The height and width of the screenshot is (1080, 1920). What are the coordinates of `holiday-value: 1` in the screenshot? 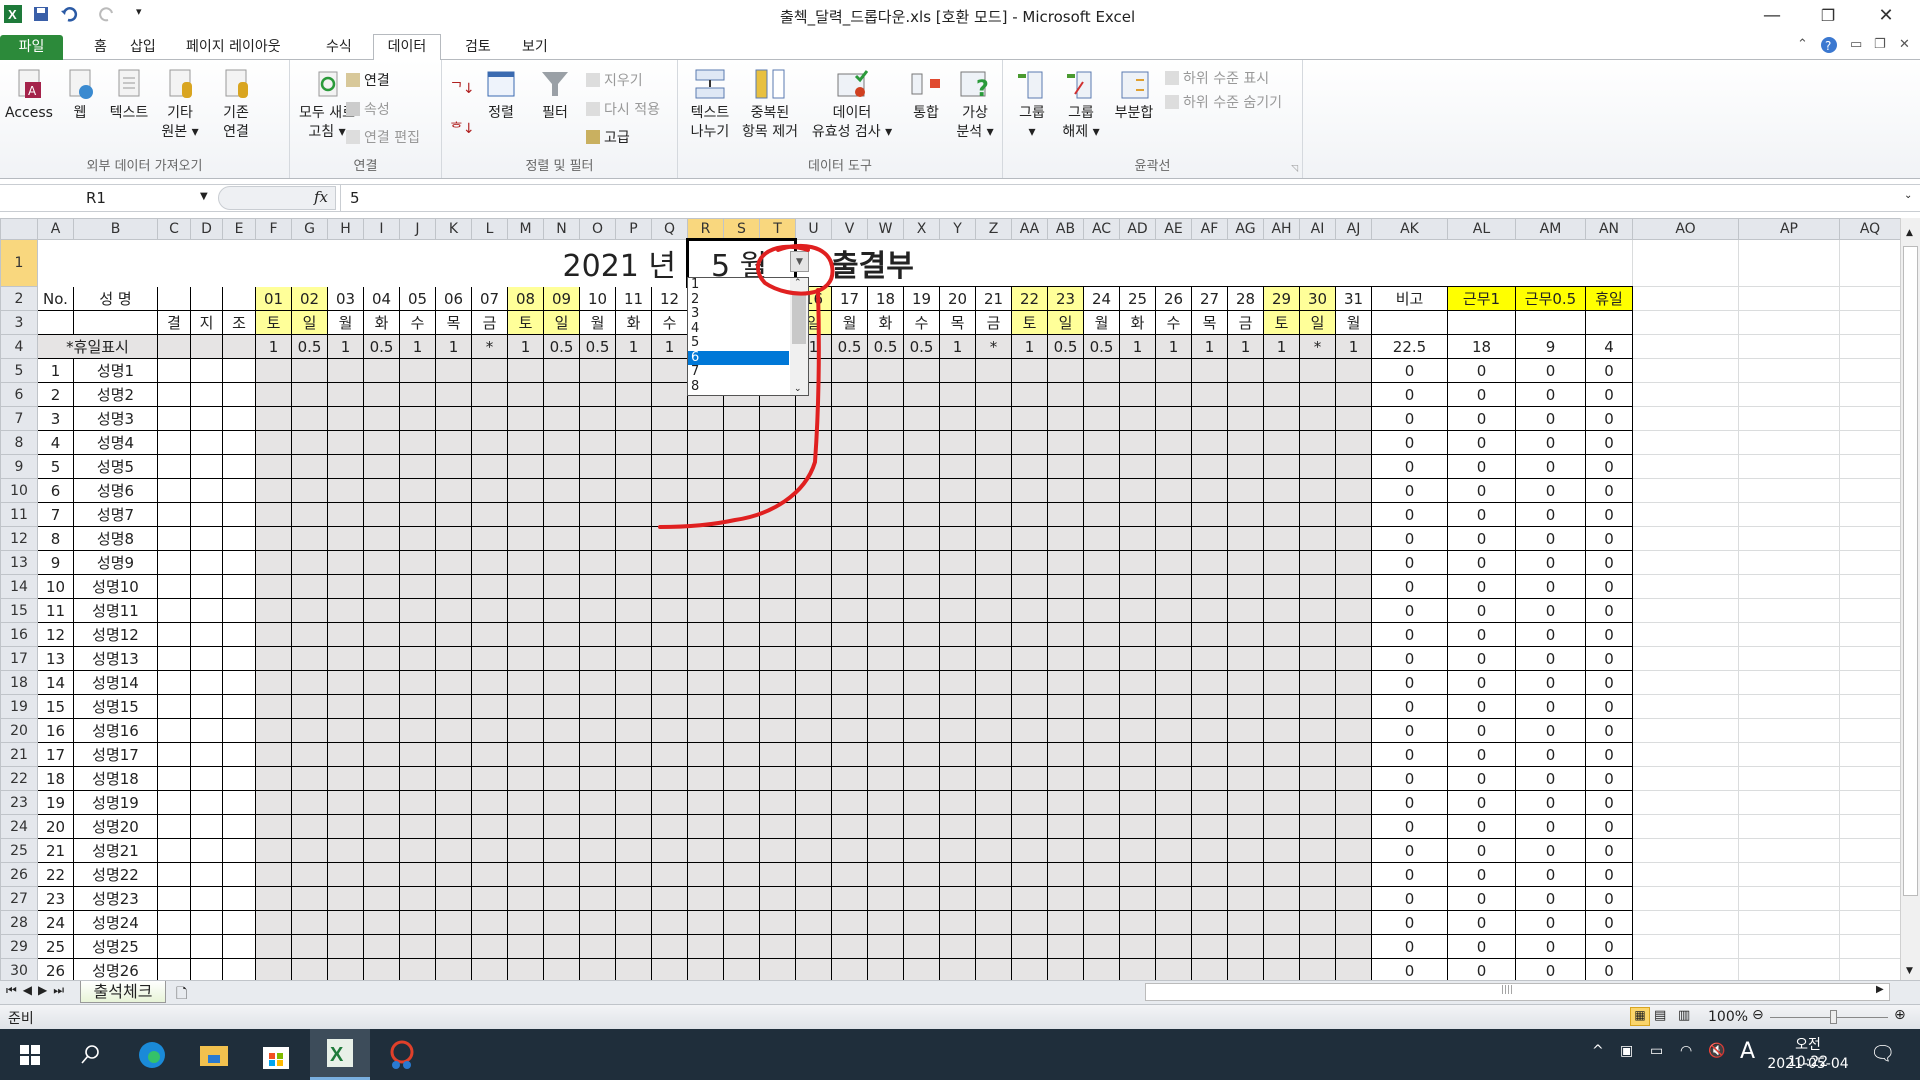 It's located at (1173, 346).